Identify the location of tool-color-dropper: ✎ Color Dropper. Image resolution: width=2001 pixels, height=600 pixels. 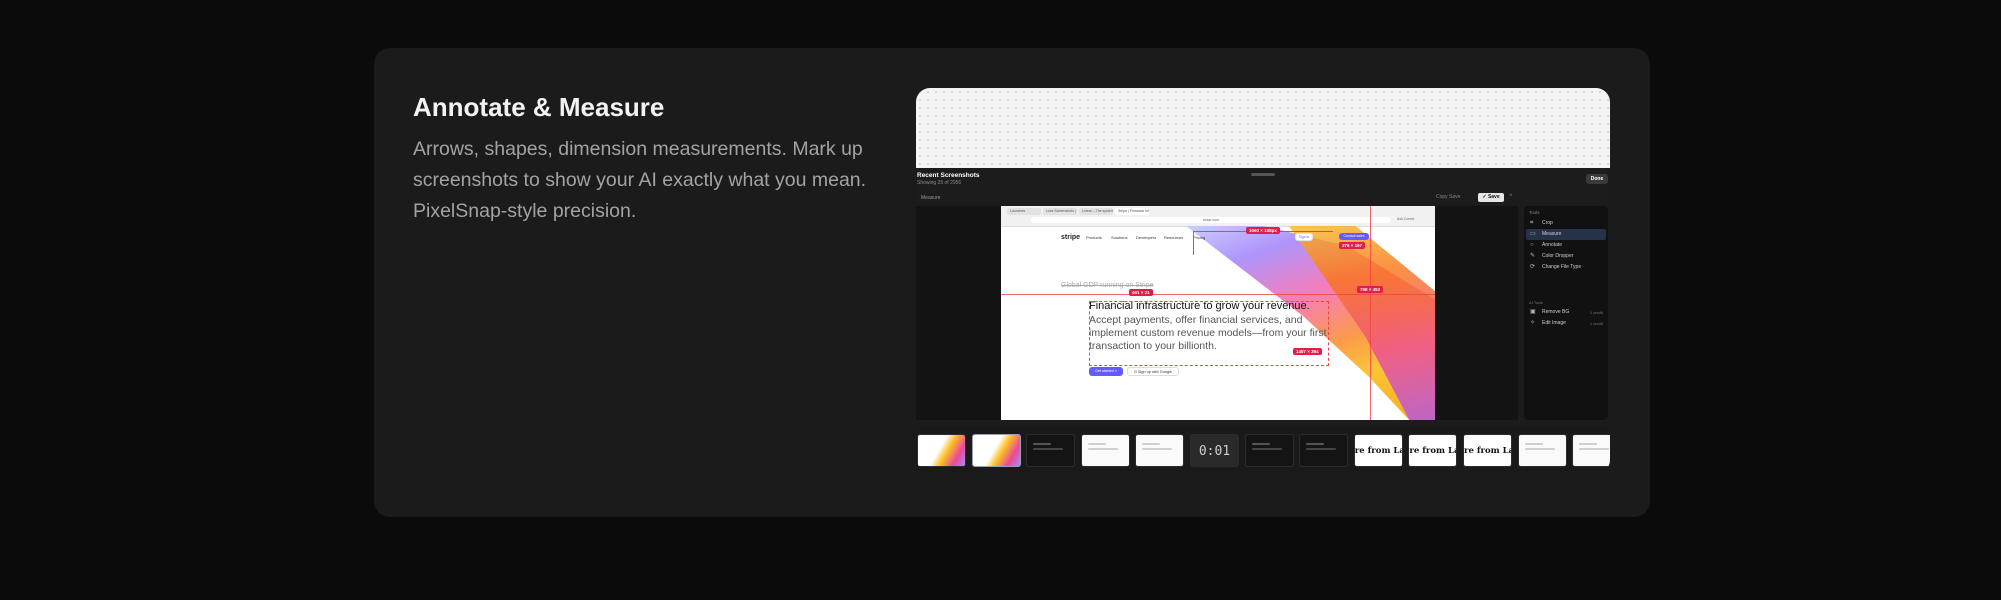
(1566, 256).